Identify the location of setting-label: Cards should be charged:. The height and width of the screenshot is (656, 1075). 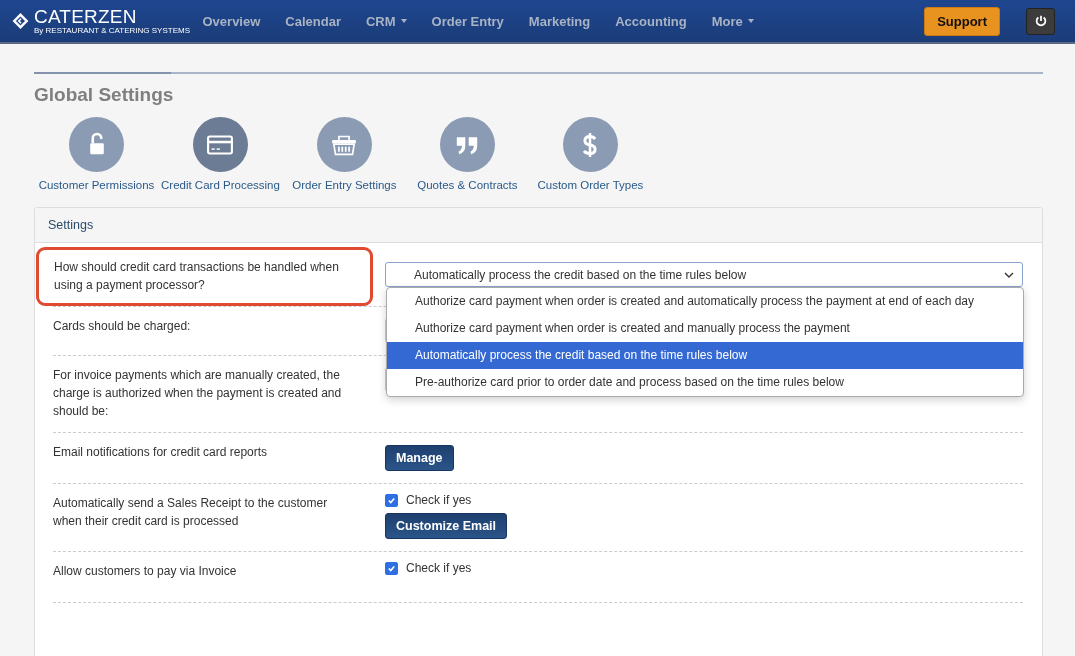
(122, 326).